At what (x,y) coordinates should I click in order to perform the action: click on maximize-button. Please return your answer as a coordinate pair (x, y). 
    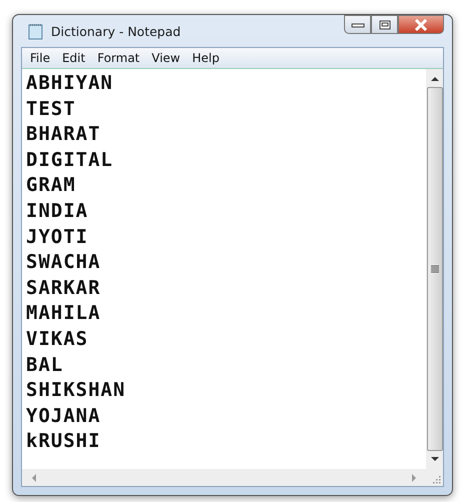
    Looking at the image, I should click on (384, 24).